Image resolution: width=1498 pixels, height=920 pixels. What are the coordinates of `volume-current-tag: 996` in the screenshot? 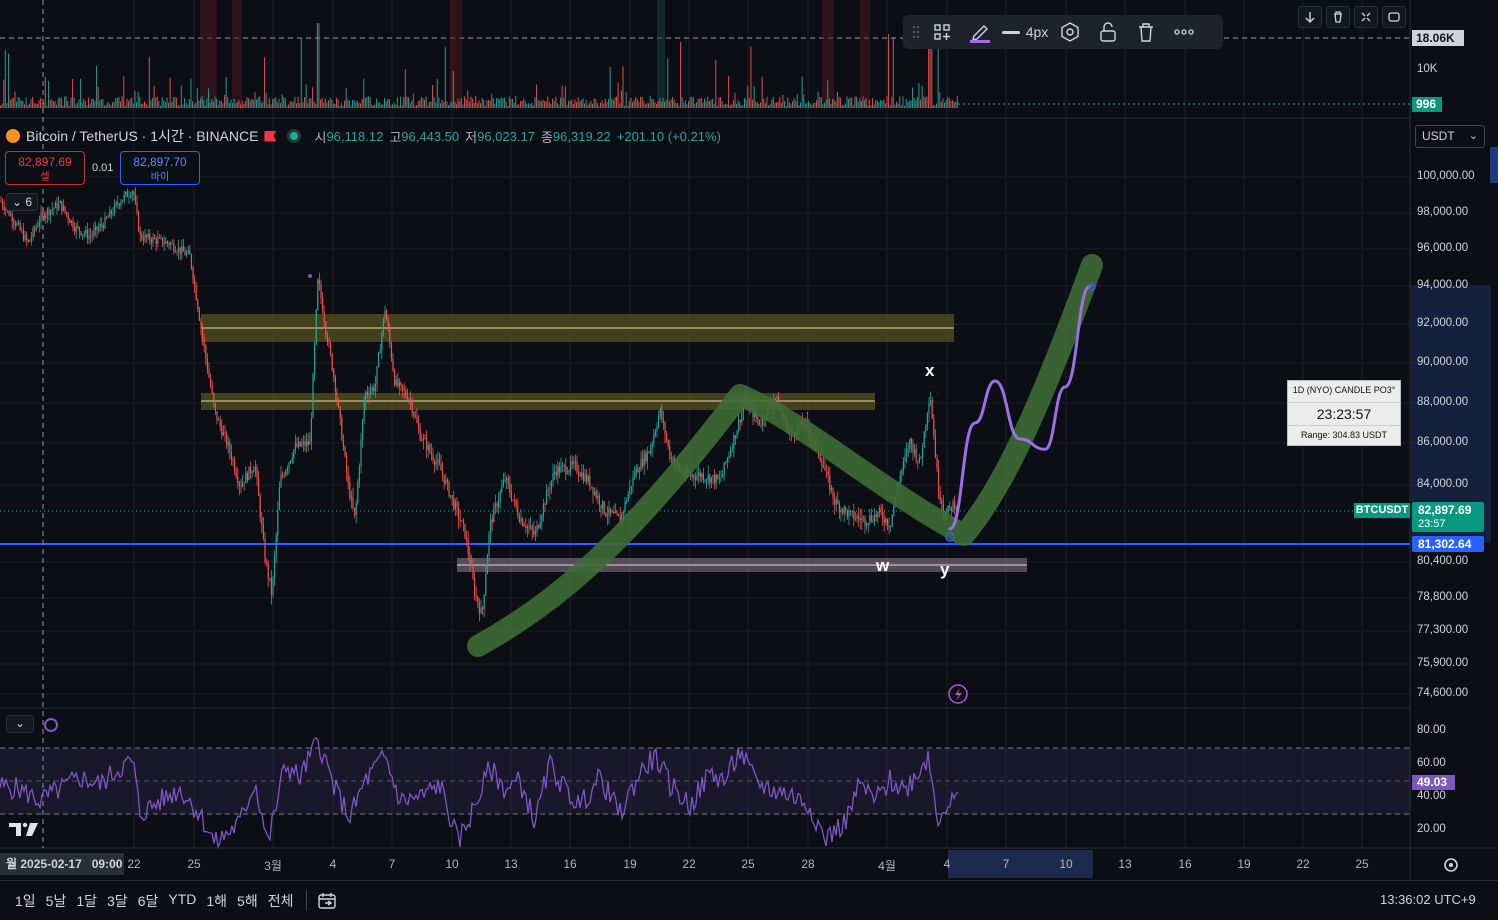 It's located at (1427, 104).